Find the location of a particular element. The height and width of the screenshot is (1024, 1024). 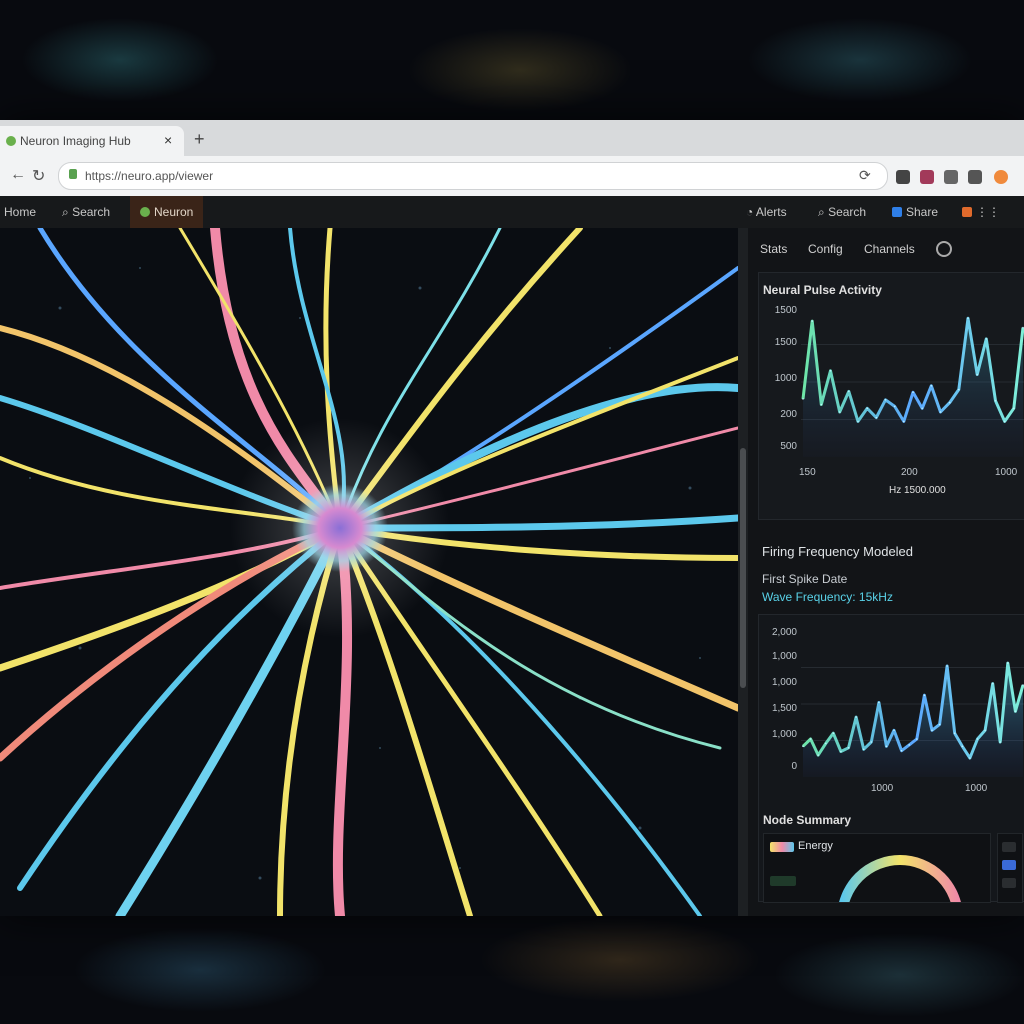

pin-extension-icon is located at coordinates (903, 177).